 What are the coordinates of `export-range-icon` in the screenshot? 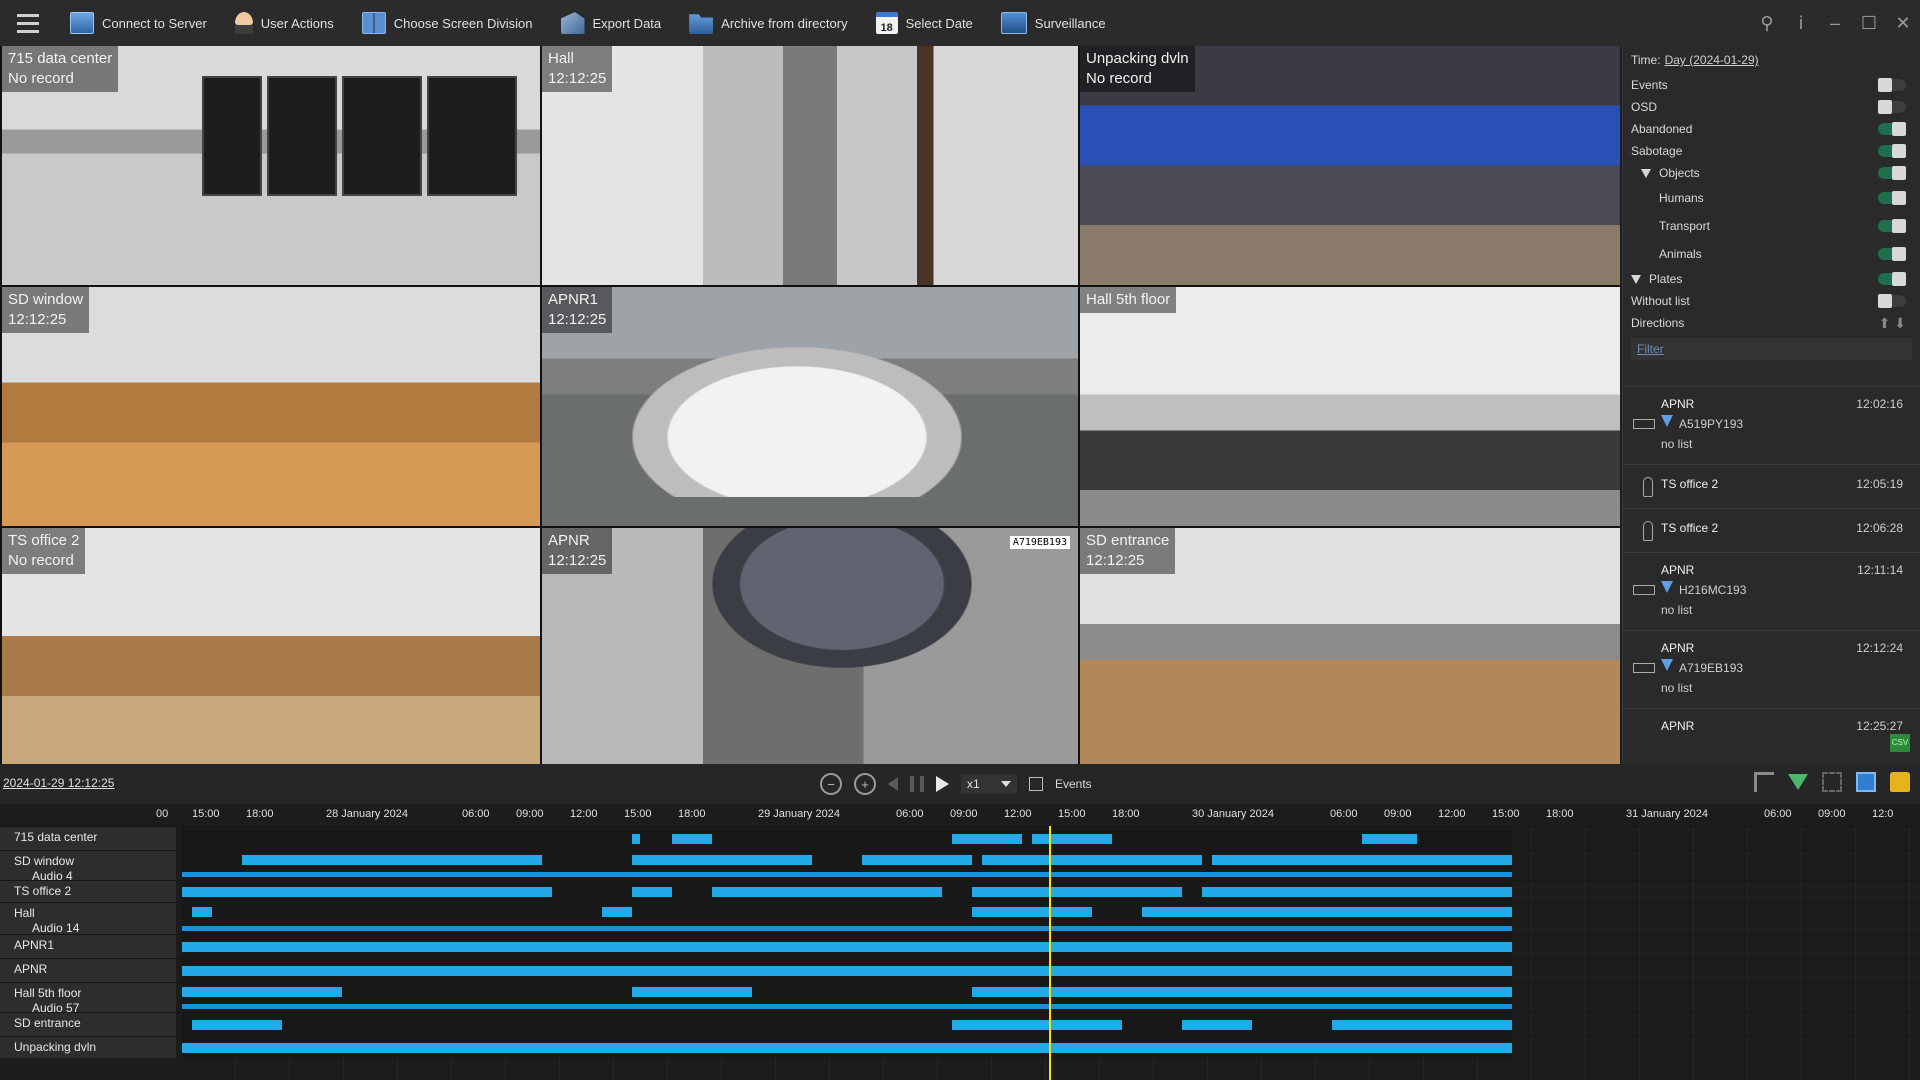 It's located at (1866, 782).